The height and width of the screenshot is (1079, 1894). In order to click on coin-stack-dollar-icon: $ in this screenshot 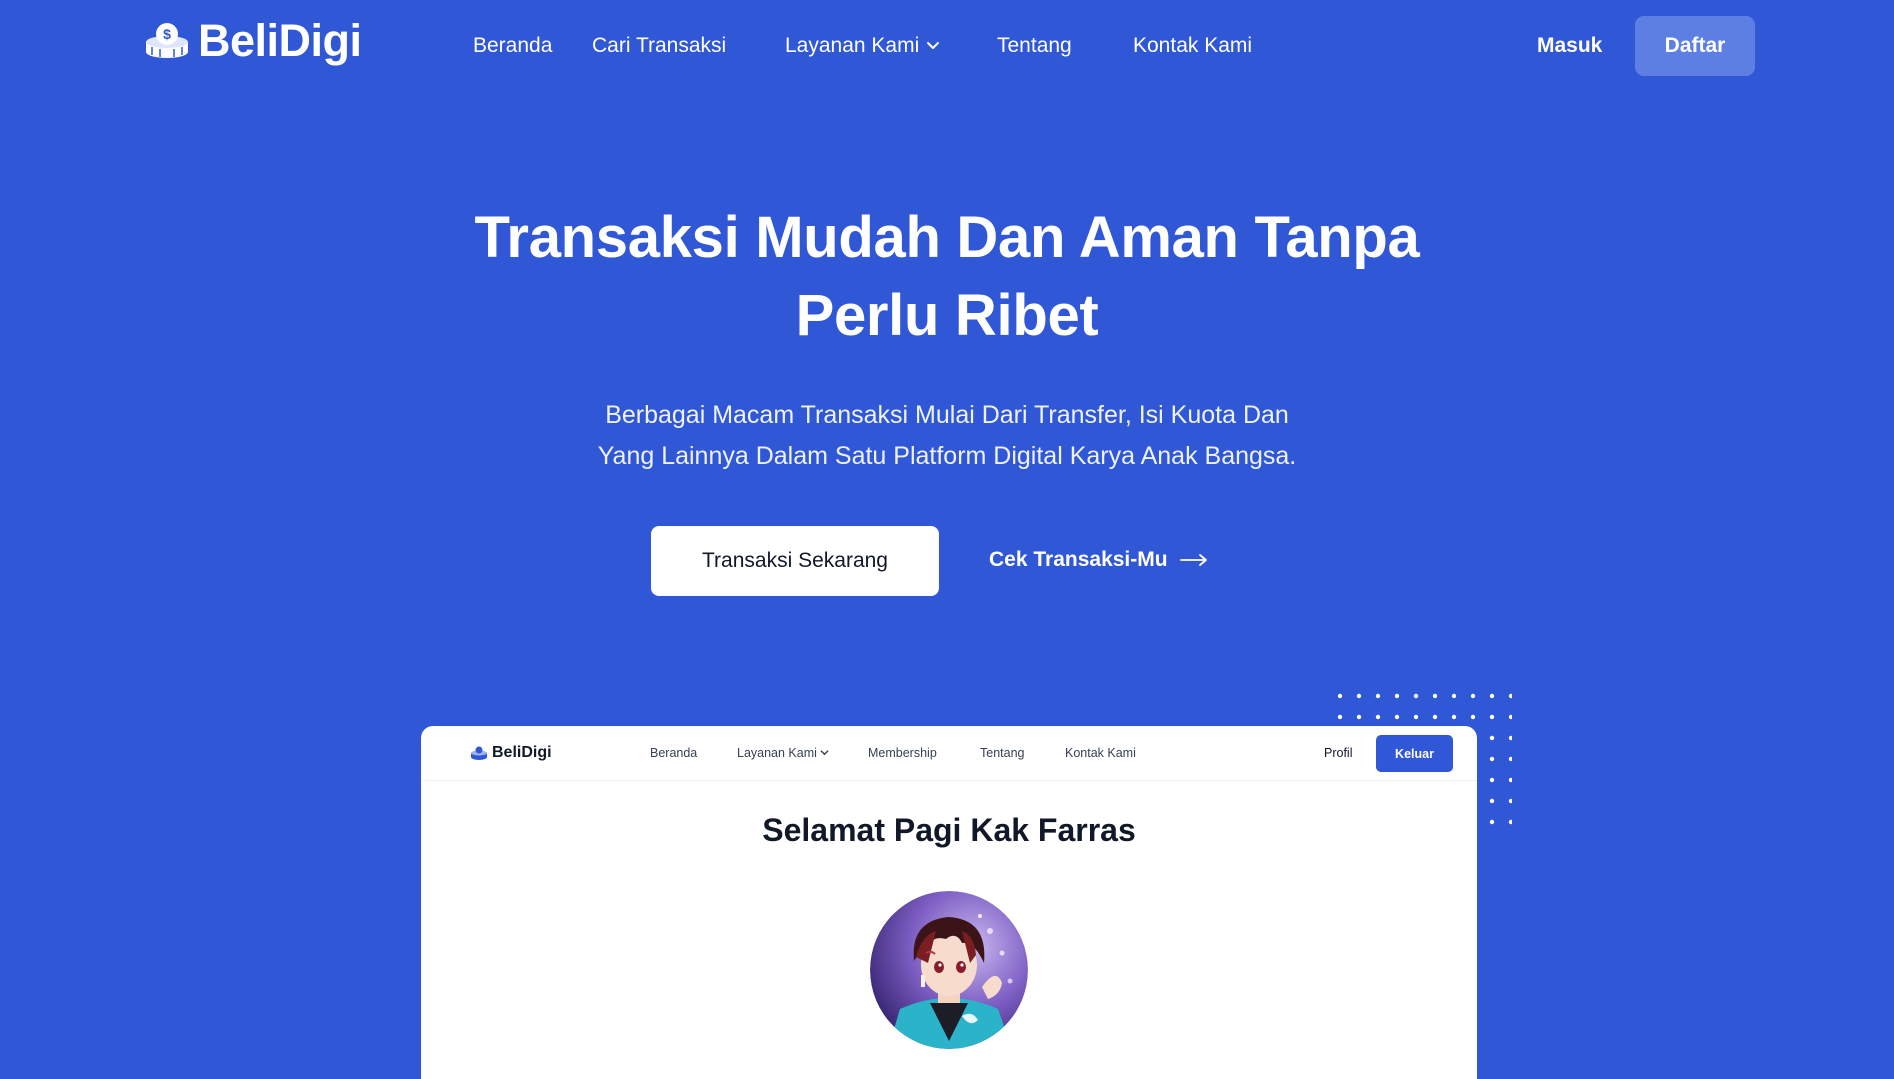, I will do `click(167, 40)`.